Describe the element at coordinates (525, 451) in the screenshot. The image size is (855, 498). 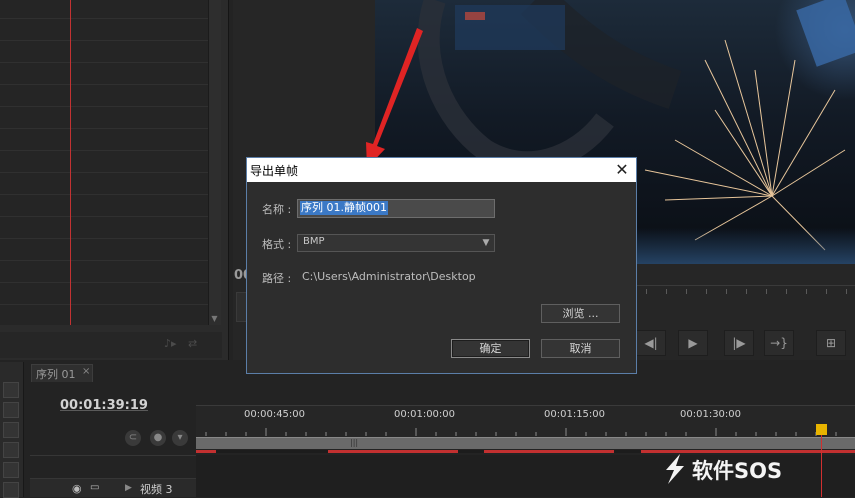
I see `render-status-bar` at that location.